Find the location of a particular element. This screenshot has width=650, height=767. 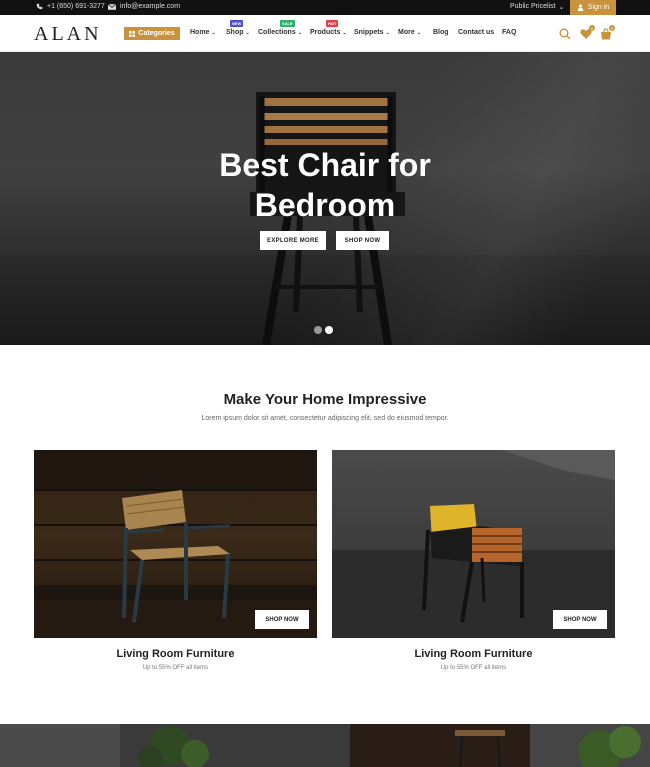

email-text: info@example.com is located at coordinates (150, 6).